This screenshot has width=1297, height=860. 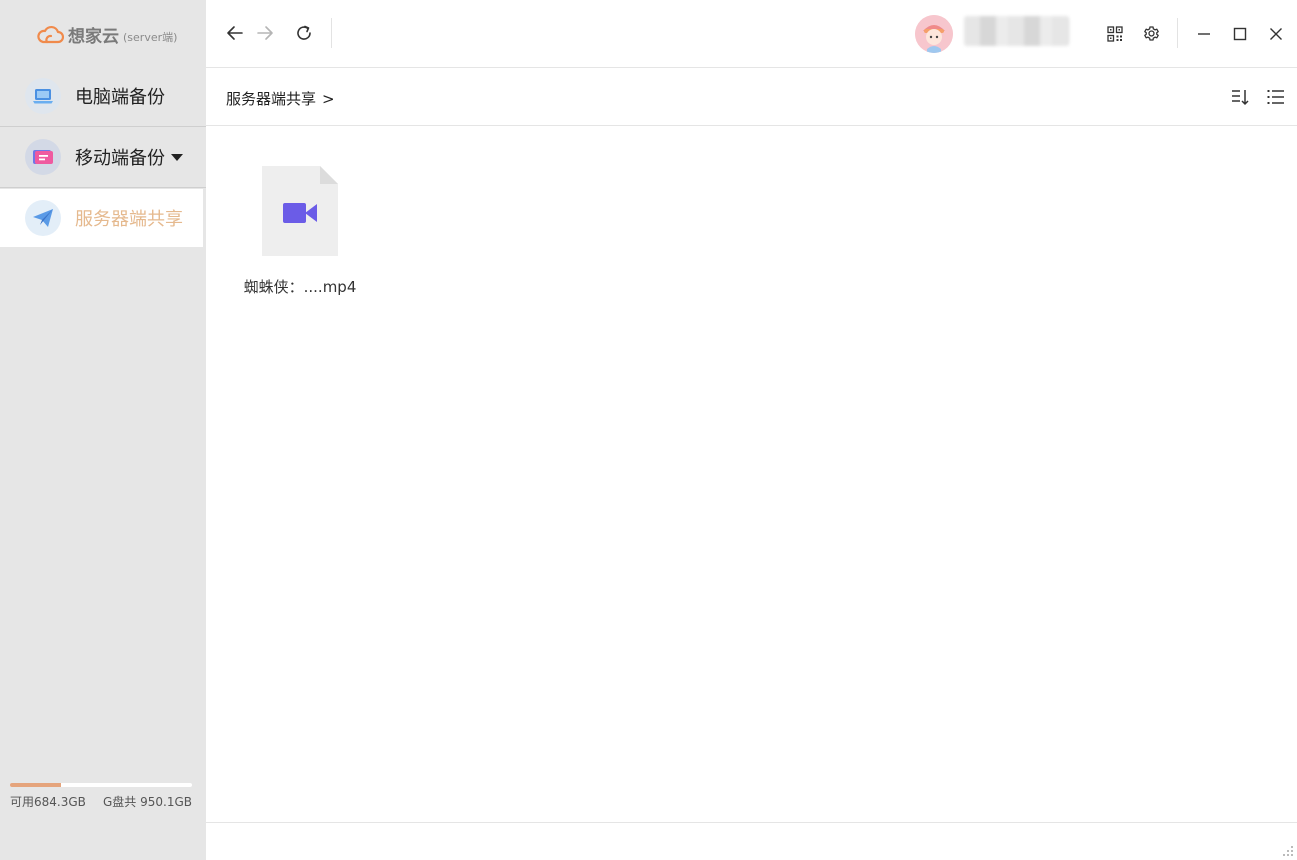 I want to click on gear-icon, so click(x=1151, y=33).